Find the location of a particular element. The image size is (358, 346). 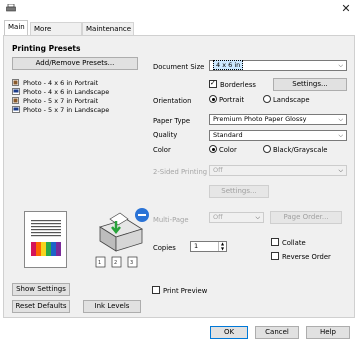

two-sided-label: 2-Sided Printing is located at coordinates (180, 172).